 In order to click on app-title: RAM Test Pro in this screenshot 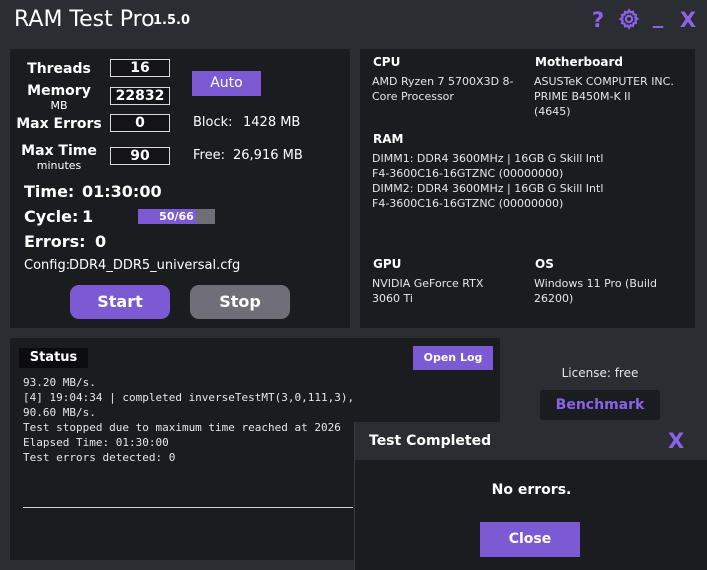, I will do `click(84, 19)`.